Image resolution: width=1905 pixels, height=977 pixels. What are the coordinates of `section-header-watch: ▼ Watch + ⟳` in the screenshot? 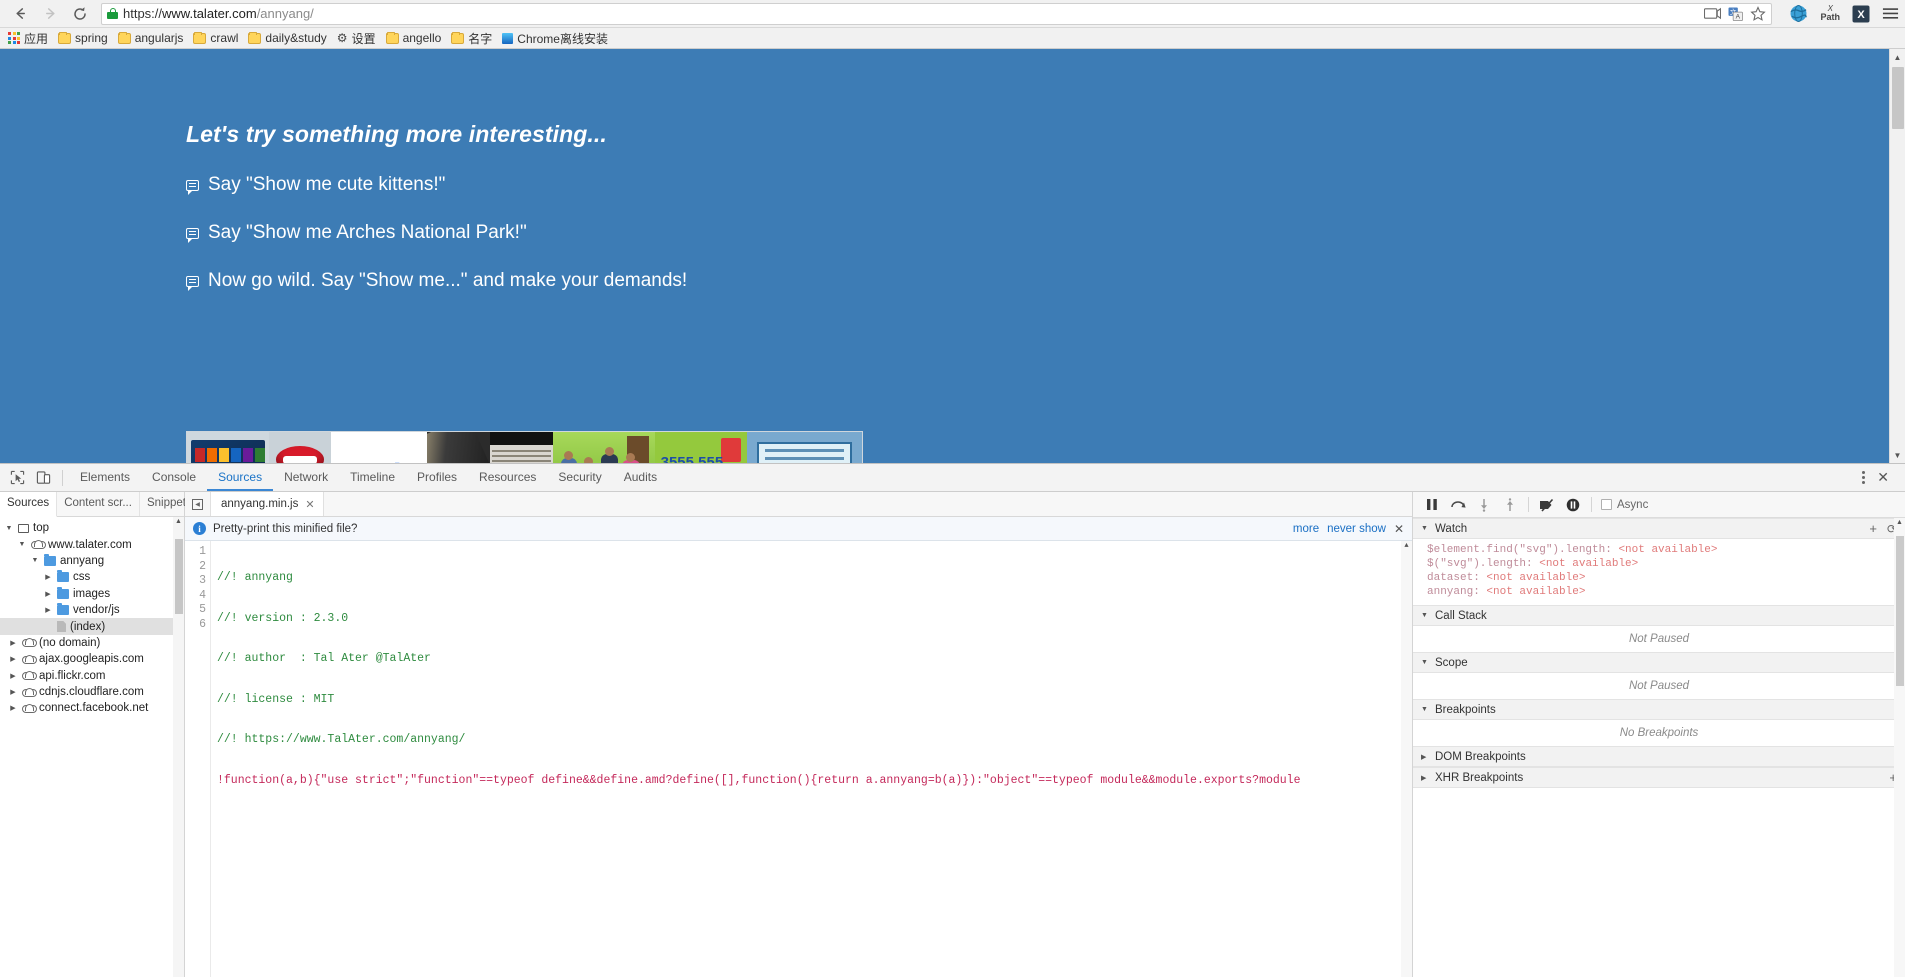 It's located at (1659, 528).